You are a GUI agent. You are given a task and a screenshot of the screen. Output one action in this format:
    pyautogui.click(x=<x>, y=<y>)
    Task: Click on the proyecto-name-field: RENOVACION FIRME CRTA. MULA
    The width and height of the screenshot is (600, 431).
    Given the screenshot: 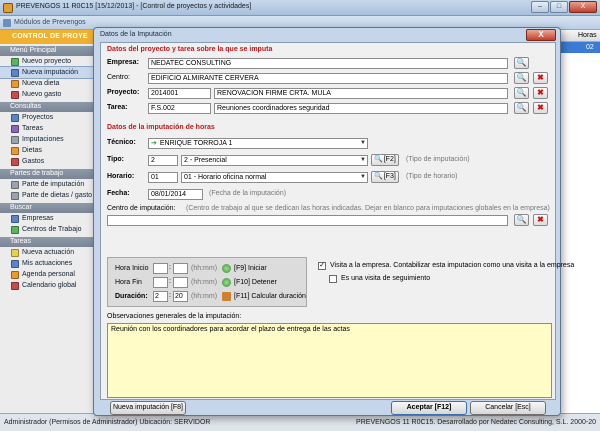 What is the action you would take?
    pyautogui.click(x=361, y=93)
    